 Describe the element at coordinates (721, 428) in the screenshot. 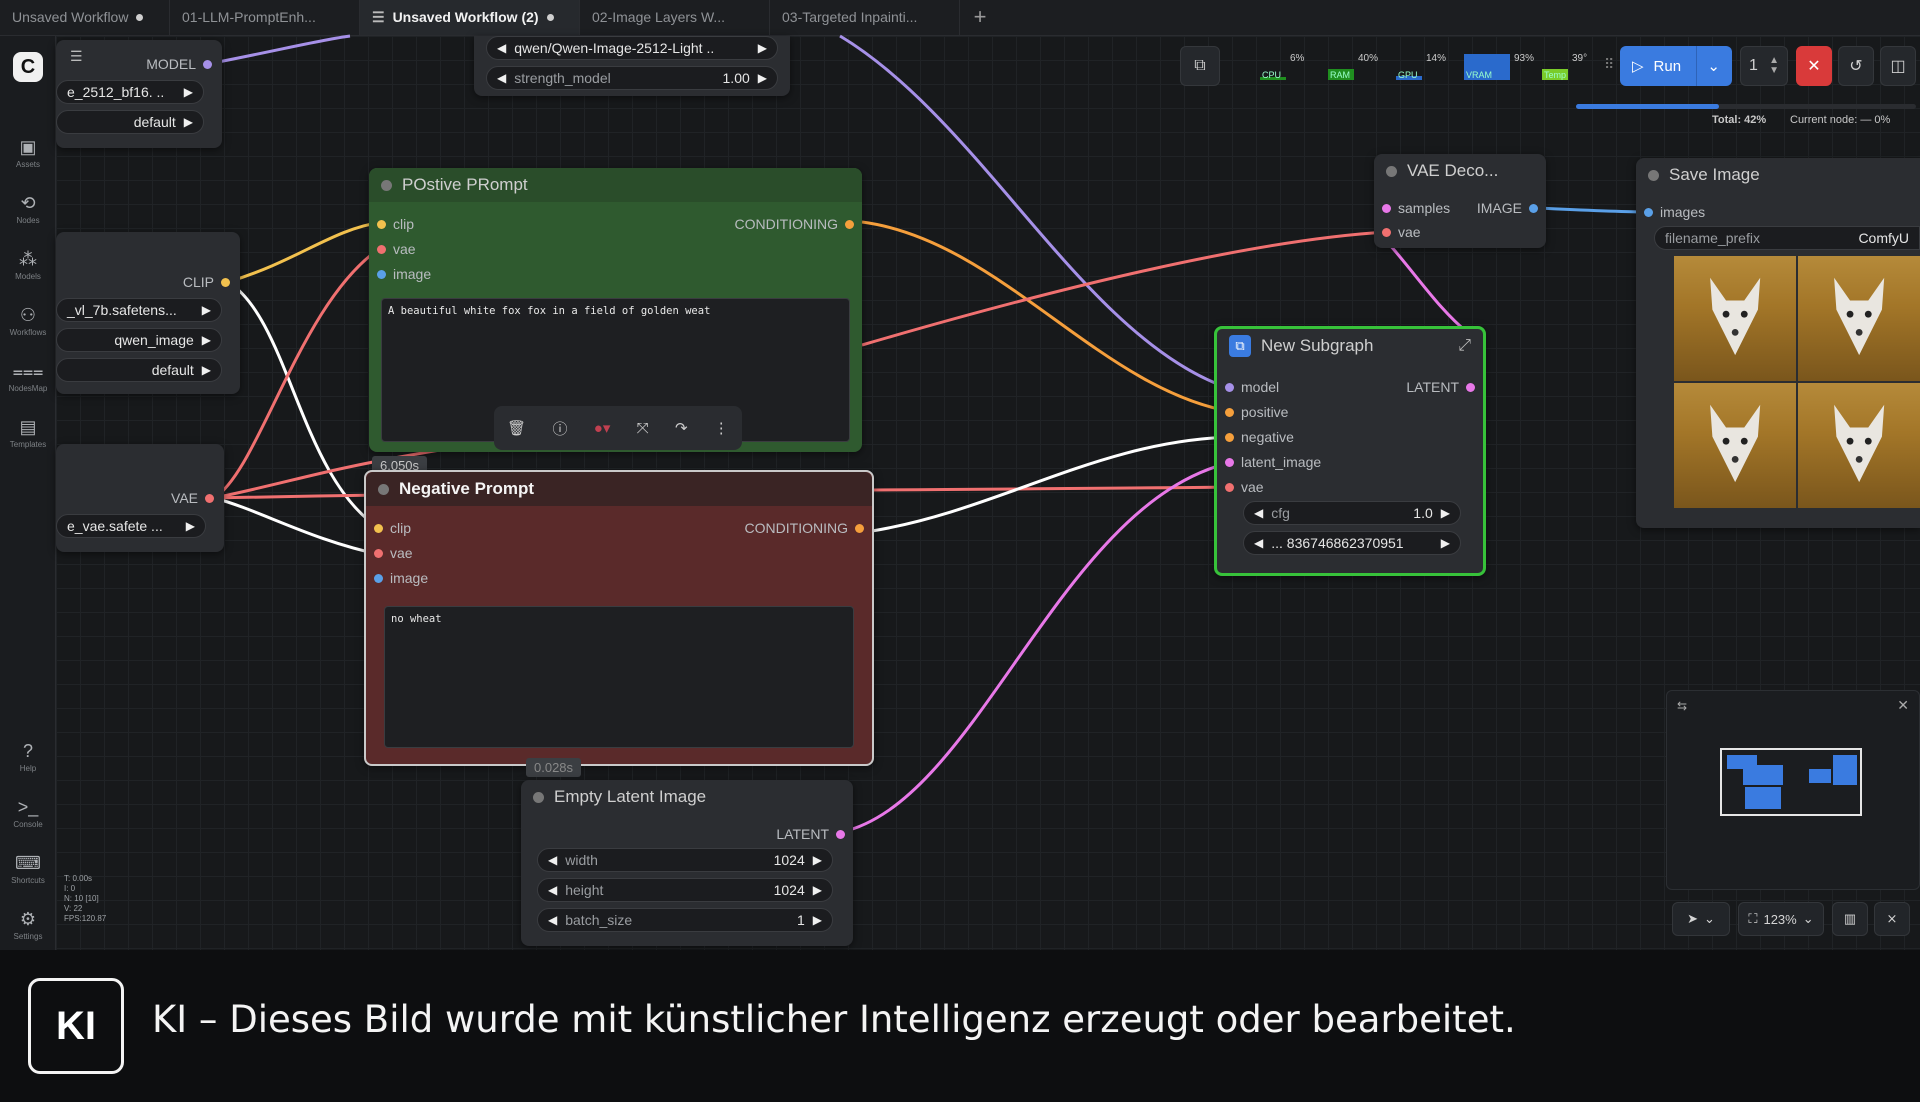

I see `more-icon: ⋮` at that location.